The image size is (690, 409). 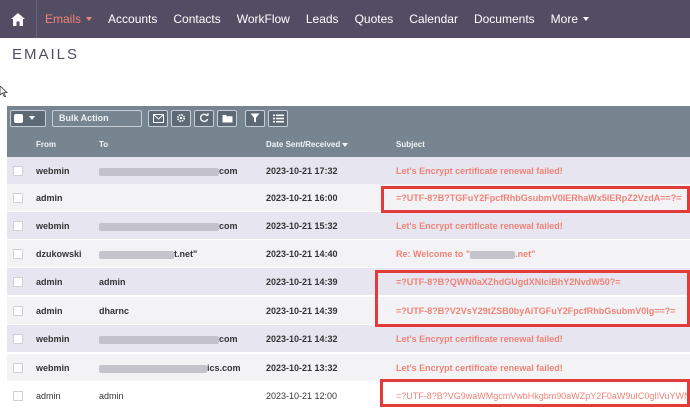 I want to click on refresh-button, so click(x=204, y=118).